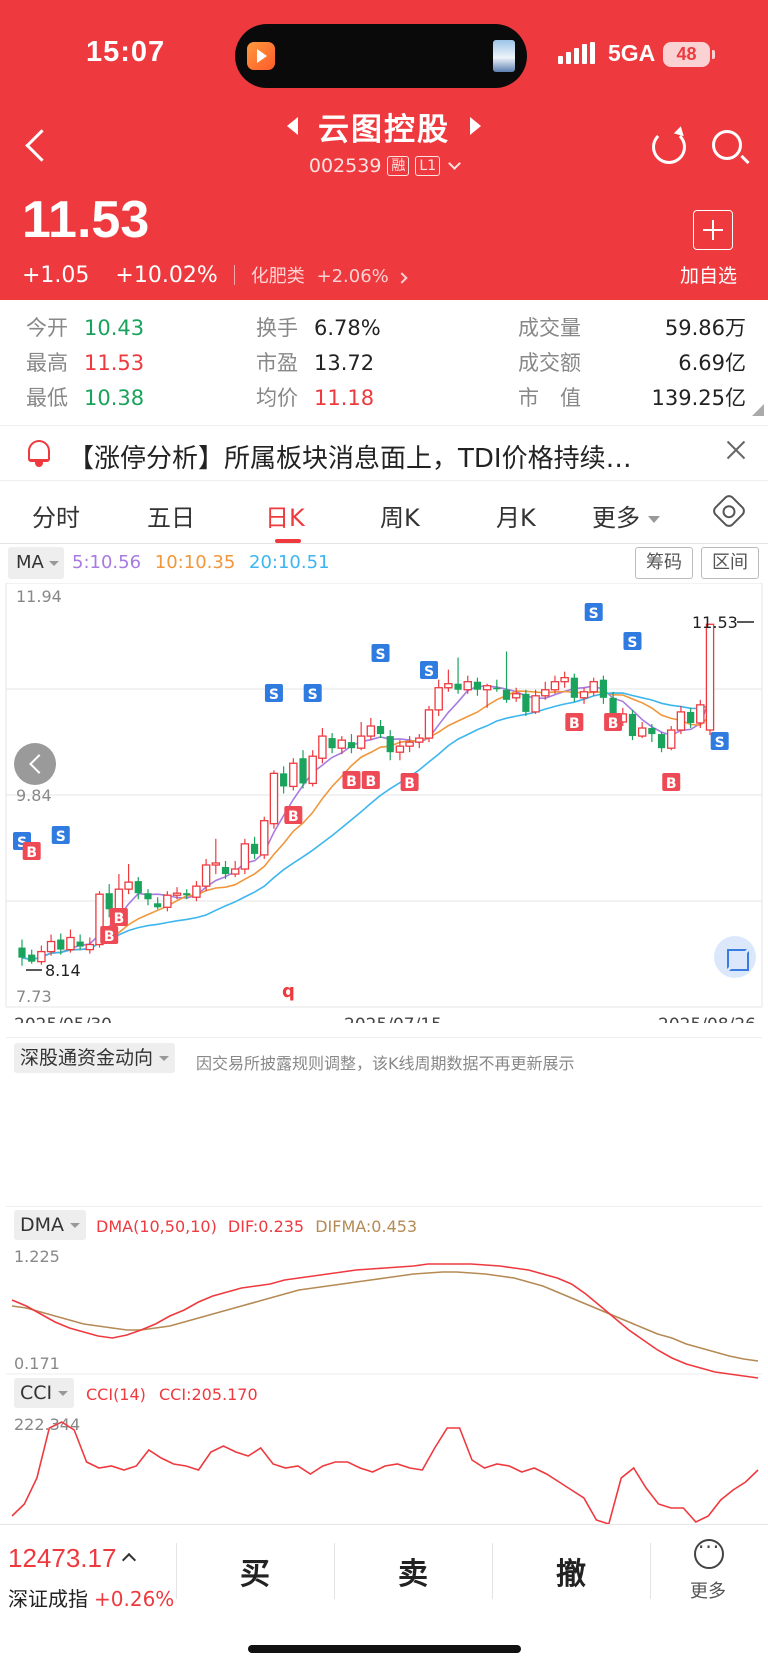  Describe the element at coordinates (571, 1571) in the screenshot. I see `cancel-button: 撤` at that location.